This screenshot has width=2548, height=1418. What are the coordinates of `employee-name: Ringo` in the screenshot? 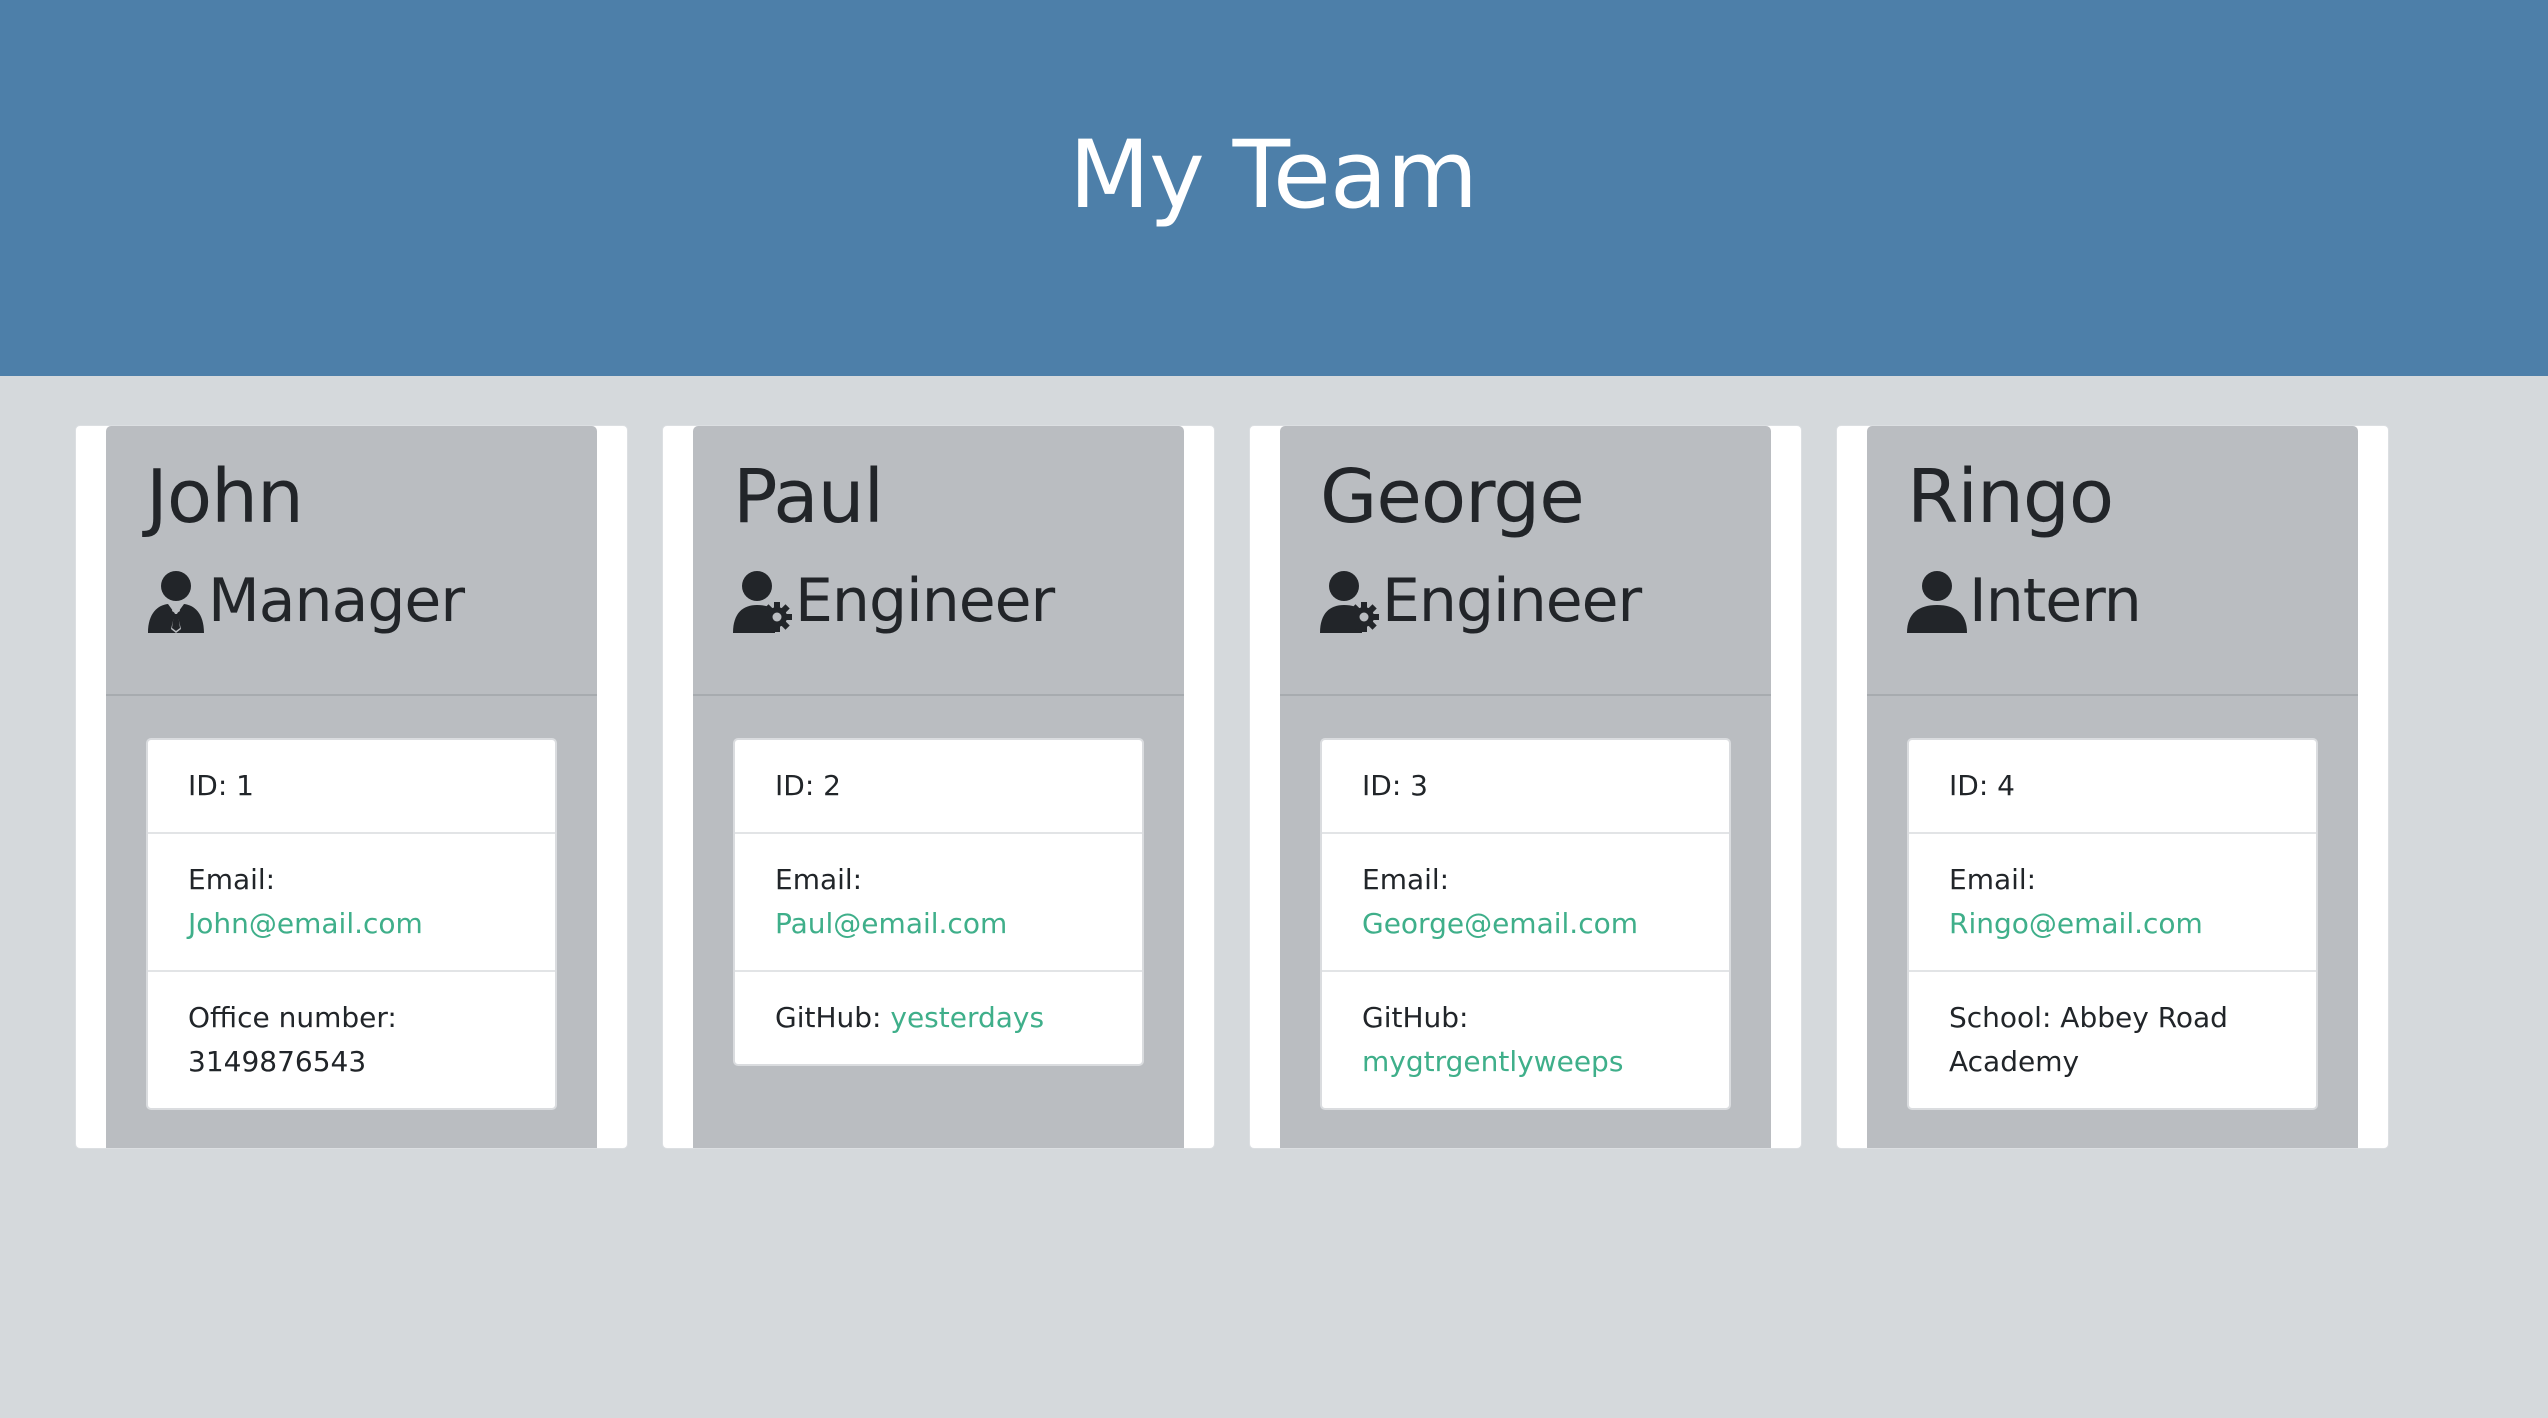 It's located at (2010, 497).